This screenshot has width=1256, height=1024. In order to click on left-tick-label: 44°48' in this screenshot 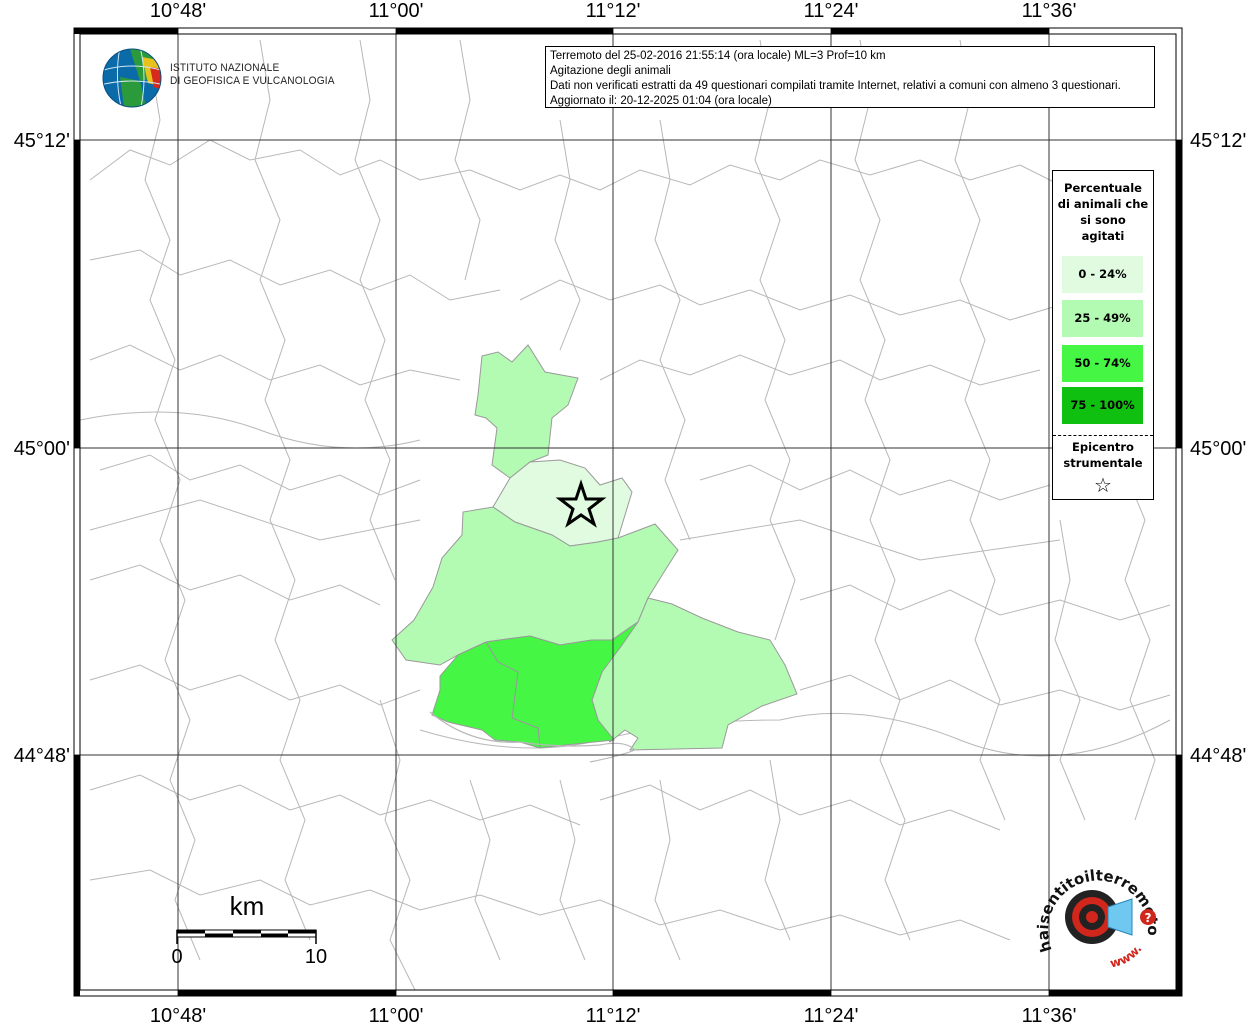, I will do `click(42, 756)`.